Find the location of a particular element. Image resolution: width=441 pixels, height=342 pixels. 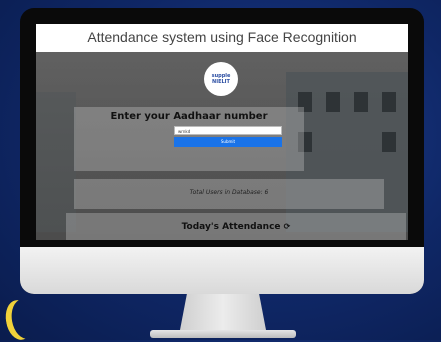

monitor-chin is located at coordinates (222, 270).